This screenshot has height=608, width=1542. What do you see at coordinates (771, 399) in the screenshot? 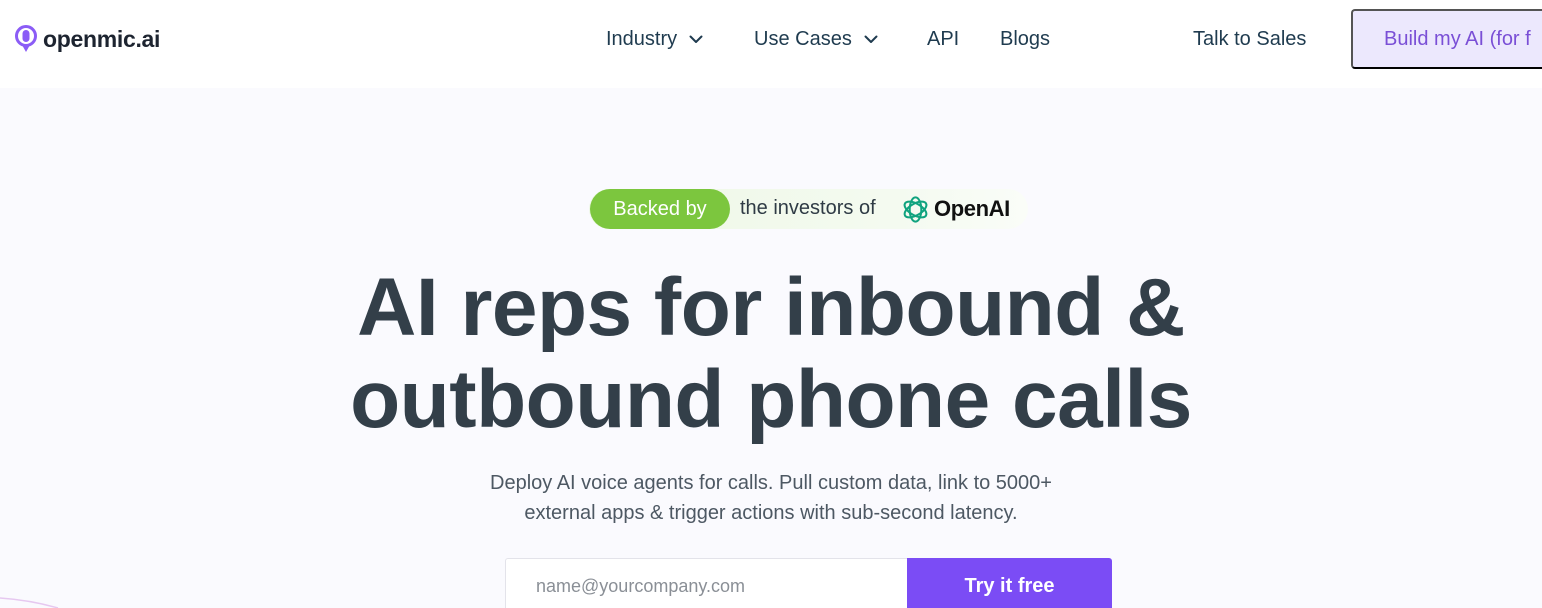
I see `headline-line-2: outbound phone calls` at bounding box center [771, 399].